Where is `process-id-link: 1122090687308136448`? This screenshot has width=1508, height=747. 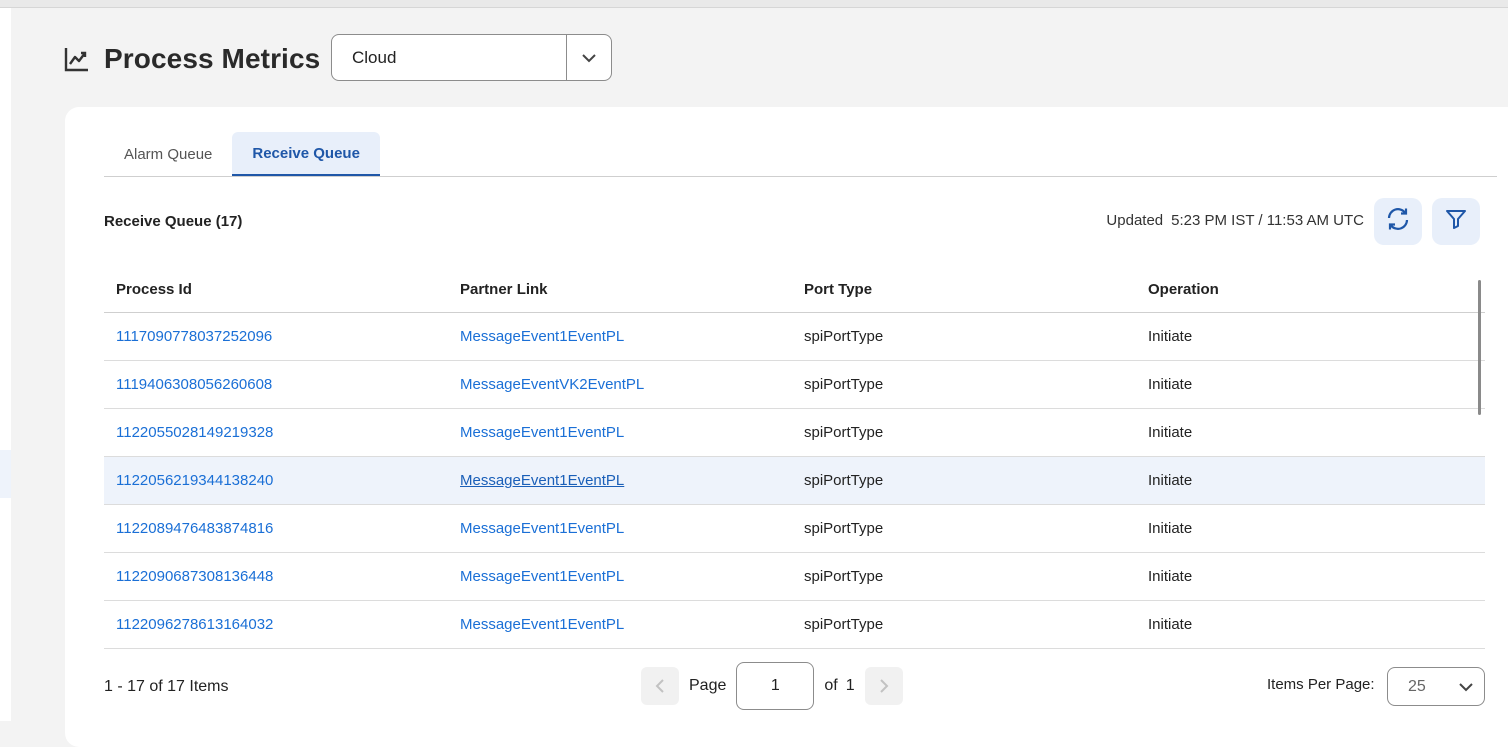
process-id-link: 1122090687308136448 is located at coordinates (276, 576).